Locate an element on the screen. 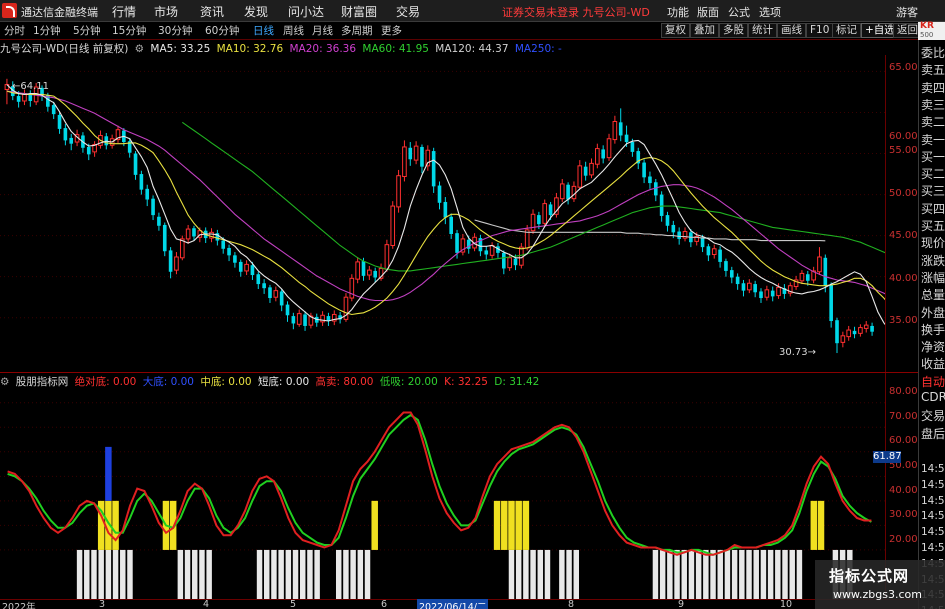  sidebar-item: 卖三 is located at coordinates (933, 104).